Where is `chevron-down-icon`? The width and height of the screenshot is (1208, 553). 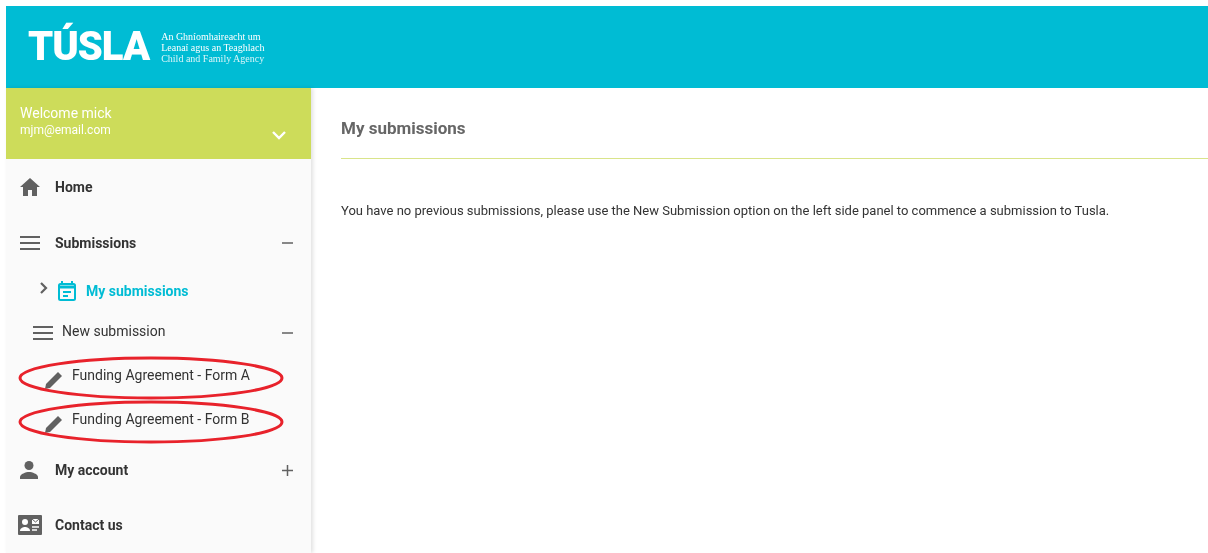 chevron-down-icon is located at coordinates (279, 135).